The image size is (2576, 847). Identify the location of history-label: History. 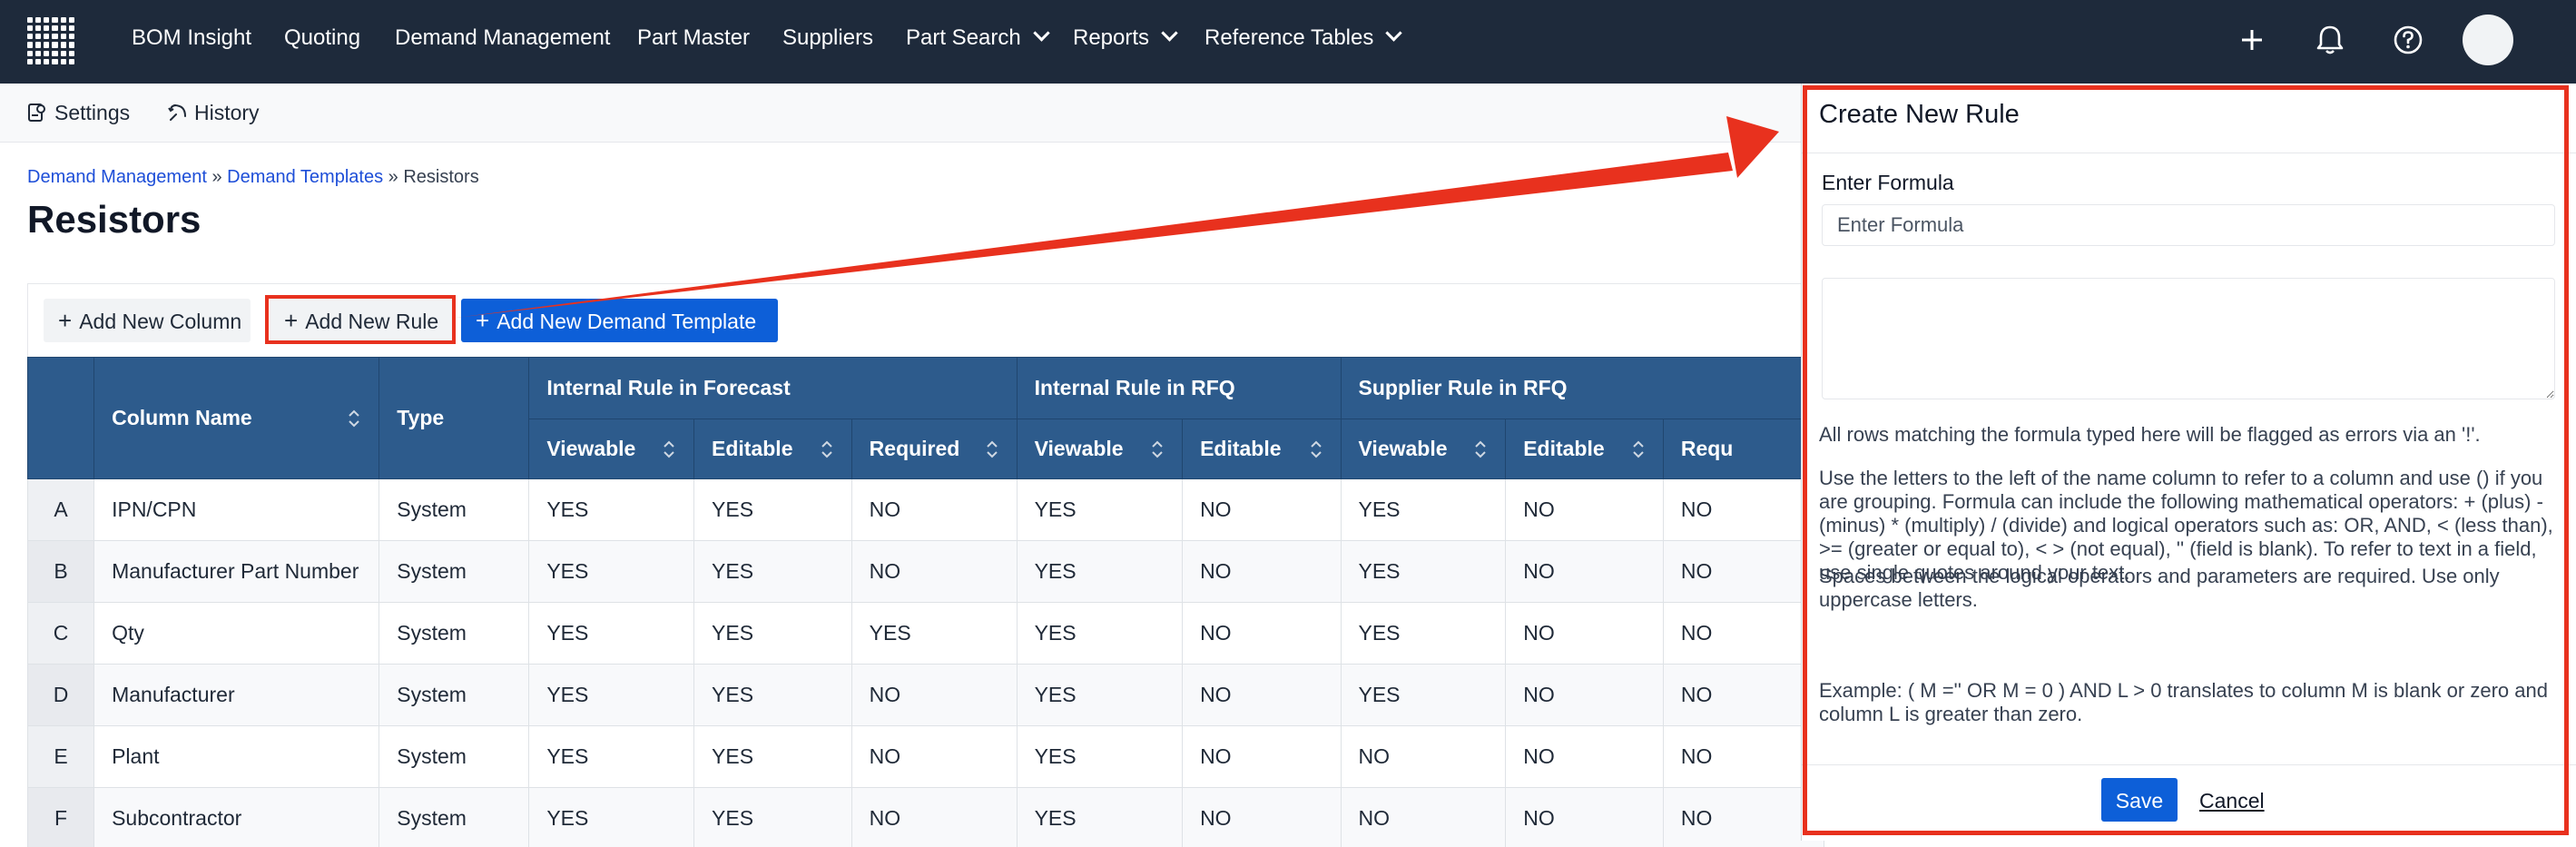
(227, 113).